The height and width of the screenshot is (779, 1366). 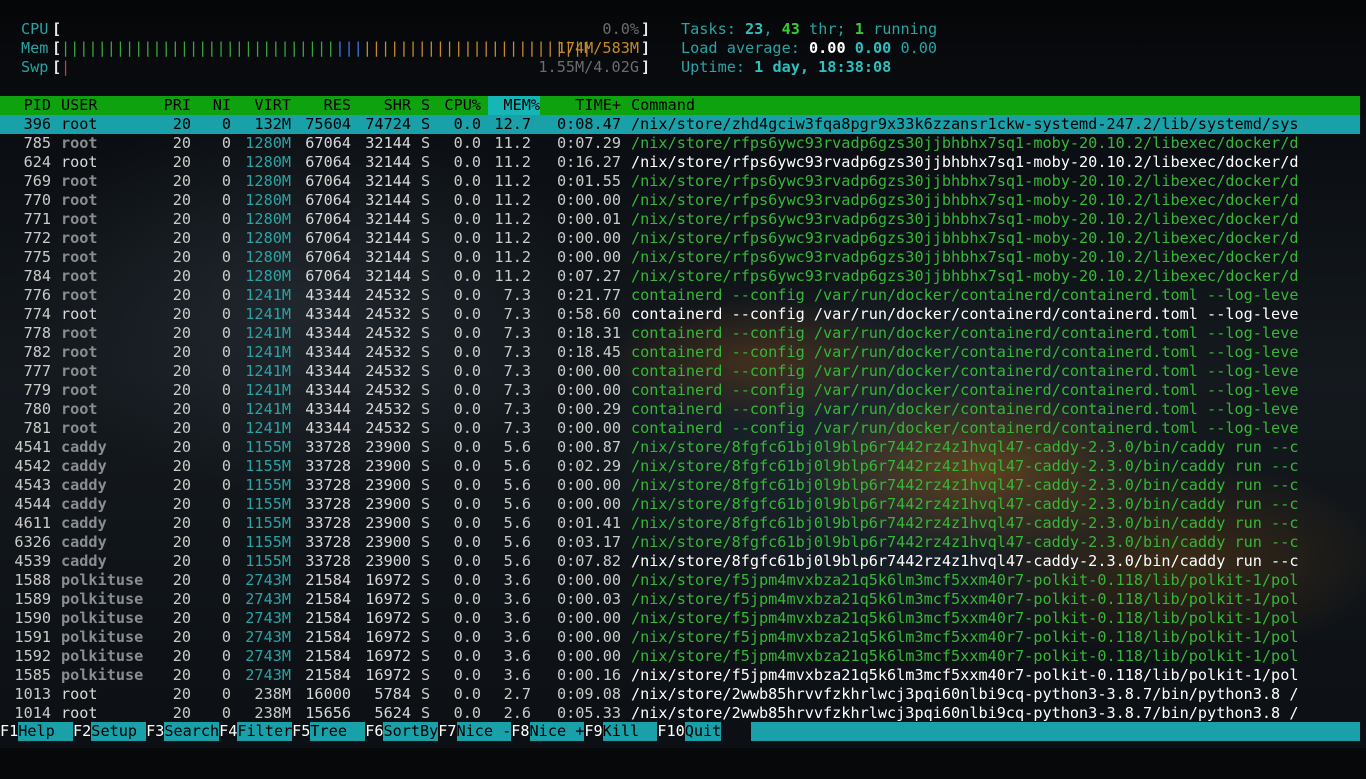 What do you see at coordinates (514, 105) in the screenshot?
I see `col-mem-sorted: MEM%` at bounding box center [514, 105].